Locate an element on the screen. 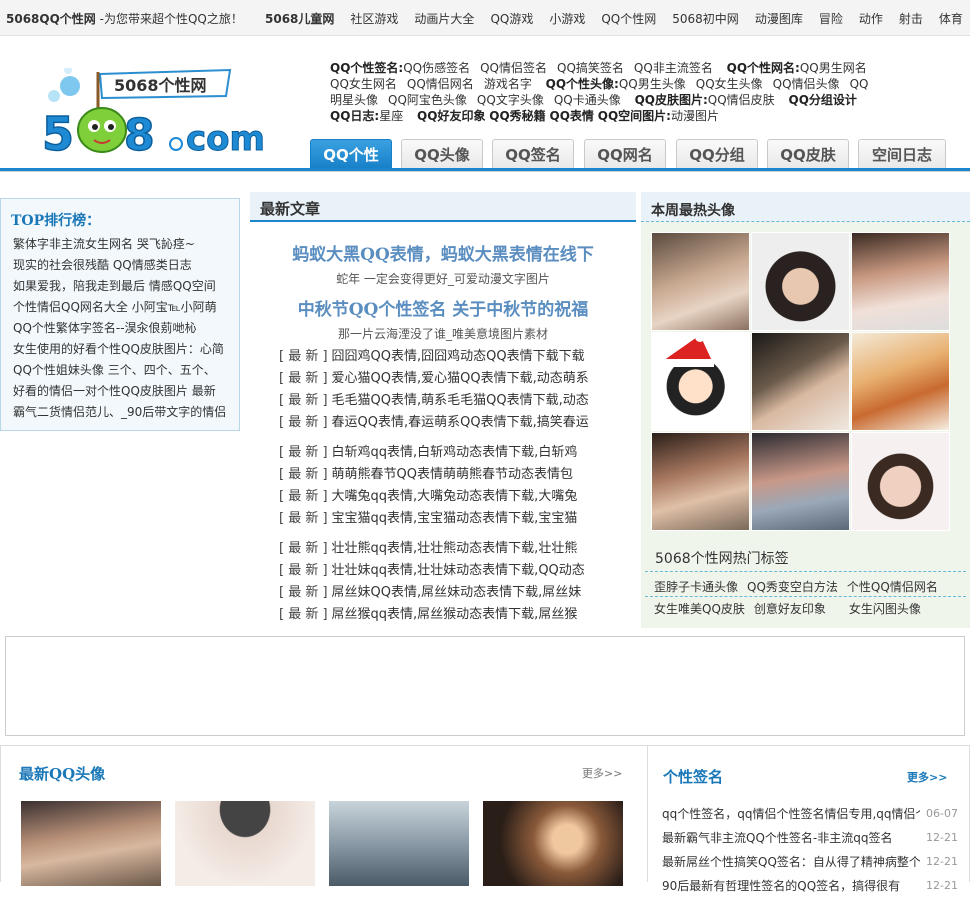  ranking-item: QQ个性姐妹头像 三个、四个、五个、 is located at coordinates (124, 370).